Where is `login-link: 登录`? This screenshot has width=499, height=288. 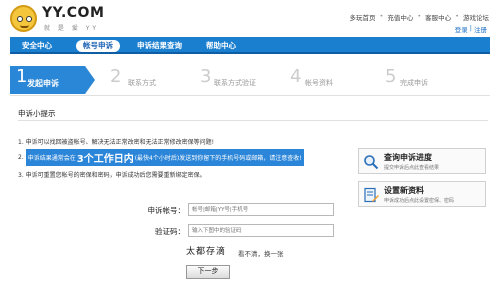 login-link: 登录 is located at coordinates (461, 29).